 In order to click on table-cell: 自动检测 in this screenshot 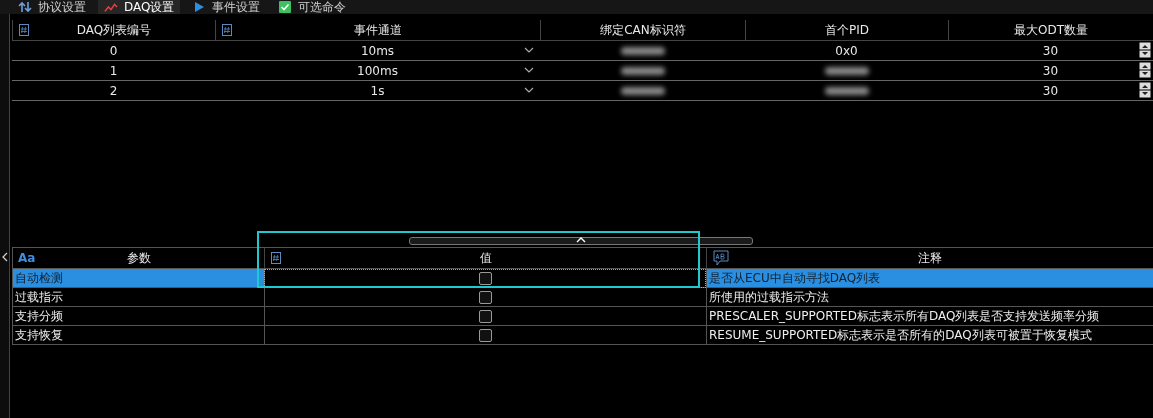, I will do `click(138, 278)`.